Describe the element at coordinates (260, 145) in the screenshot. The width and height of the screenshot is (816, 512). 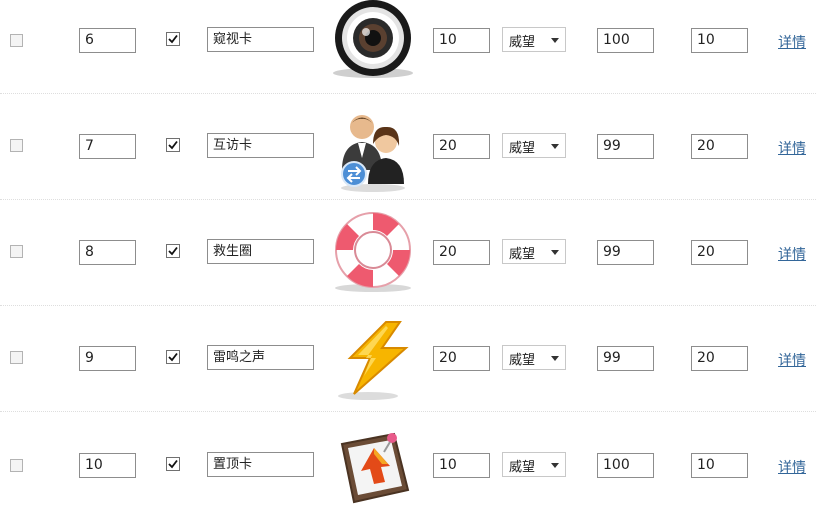
I see `item-name-input: 互访卡` at that location.